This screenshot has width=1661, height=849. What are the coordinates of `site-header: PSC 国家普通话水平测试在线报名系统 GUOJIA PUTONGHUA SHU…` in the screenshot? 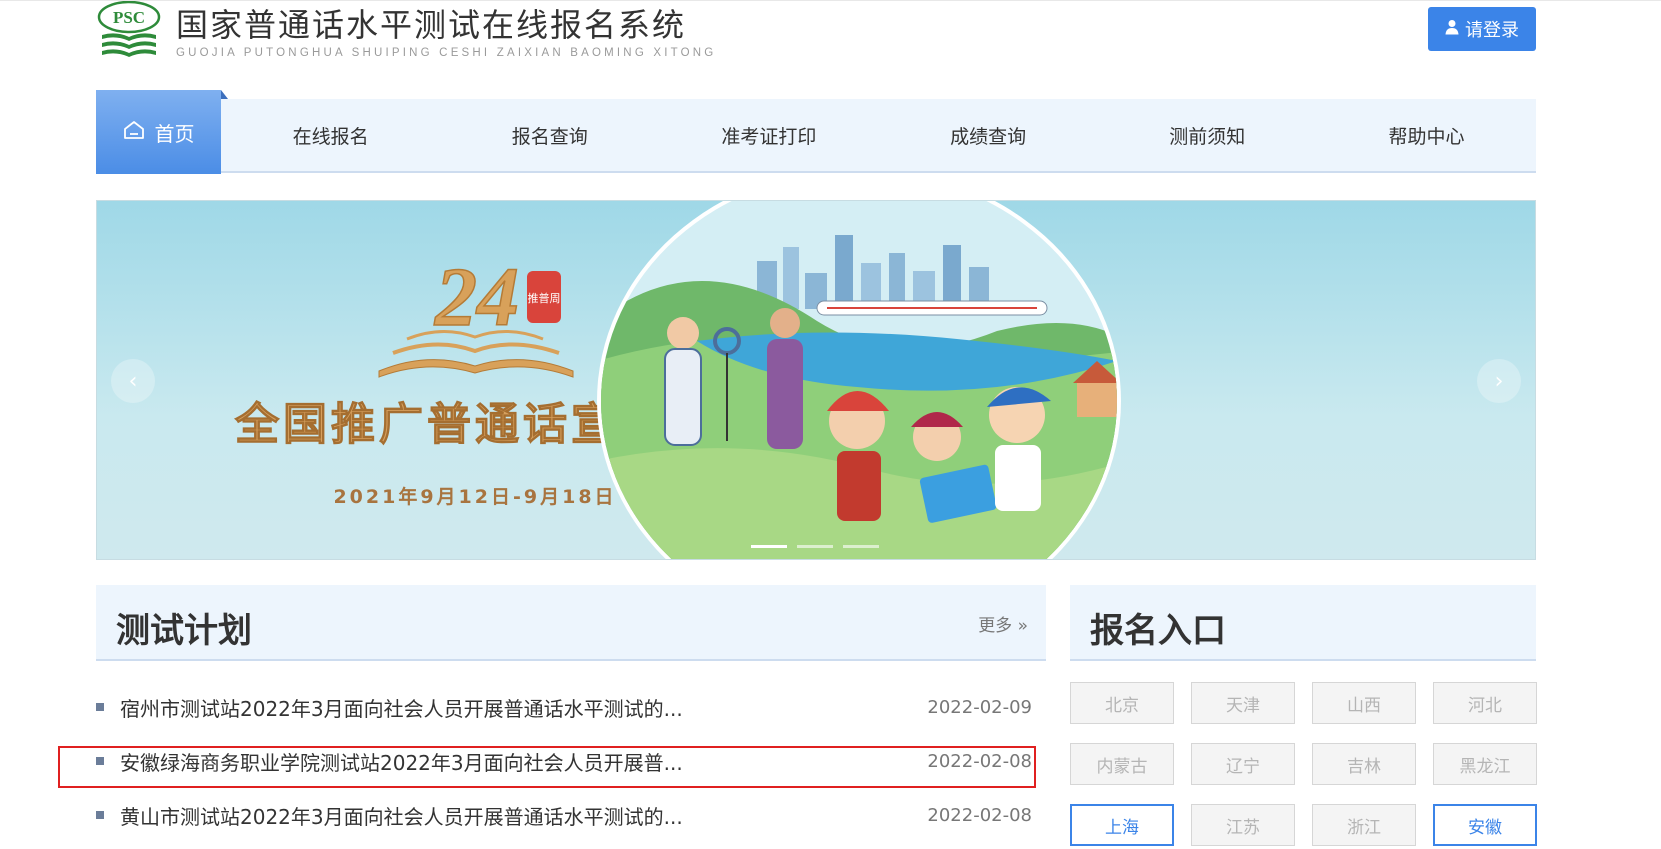 It's located at (830, 45).